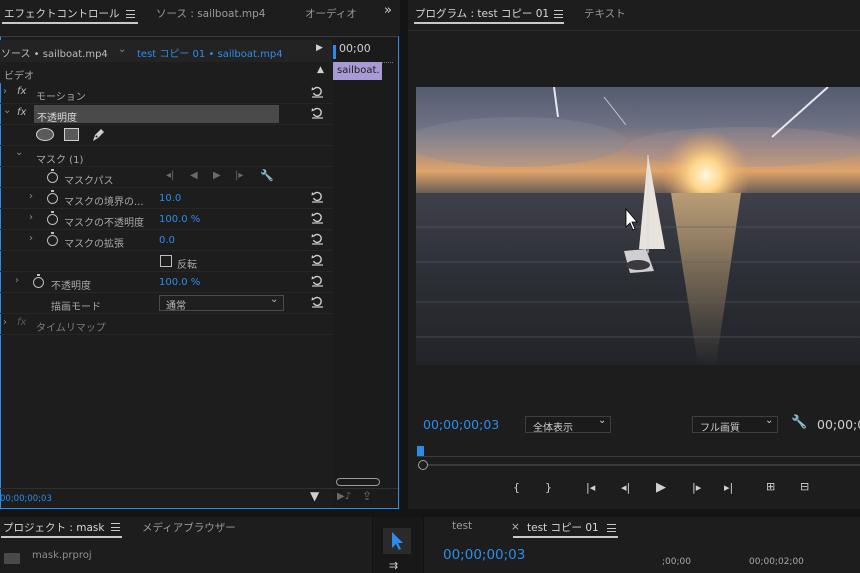  Describe the element at coordinates (568, 424) in the screenshot. I see `zoom-select: 全体表示 ⌄` at that location.